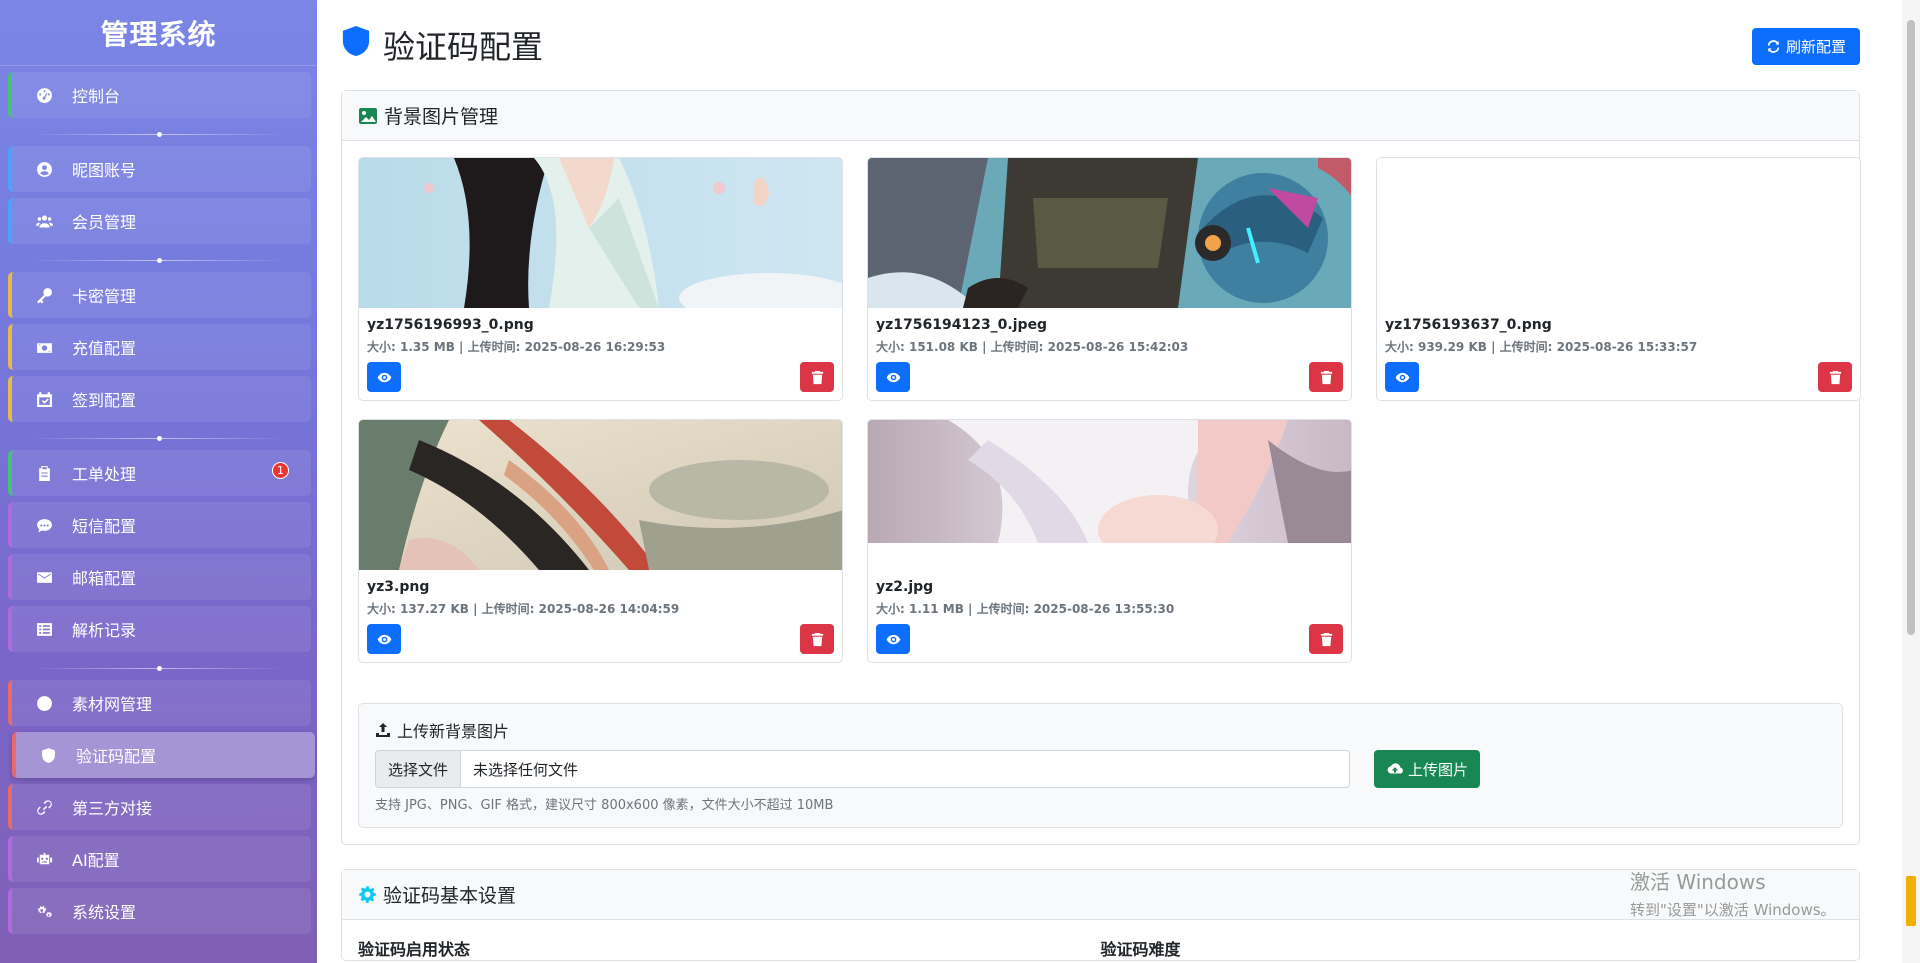 The image size is (1920, 963). I want to click on page-title: 验证码配置, so click(442, 45).